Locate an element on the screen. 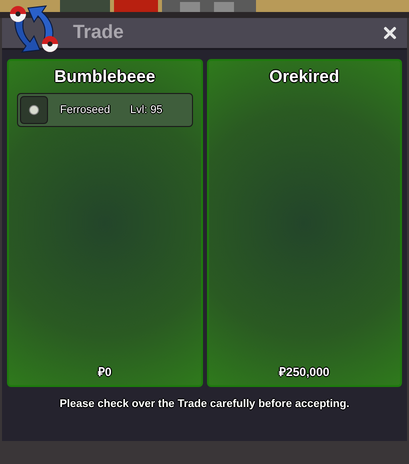 This screenshot has height=464, width=409. pokemon-slot: Ferroseed Lvl: 95 is located at coordinates (104, 110).